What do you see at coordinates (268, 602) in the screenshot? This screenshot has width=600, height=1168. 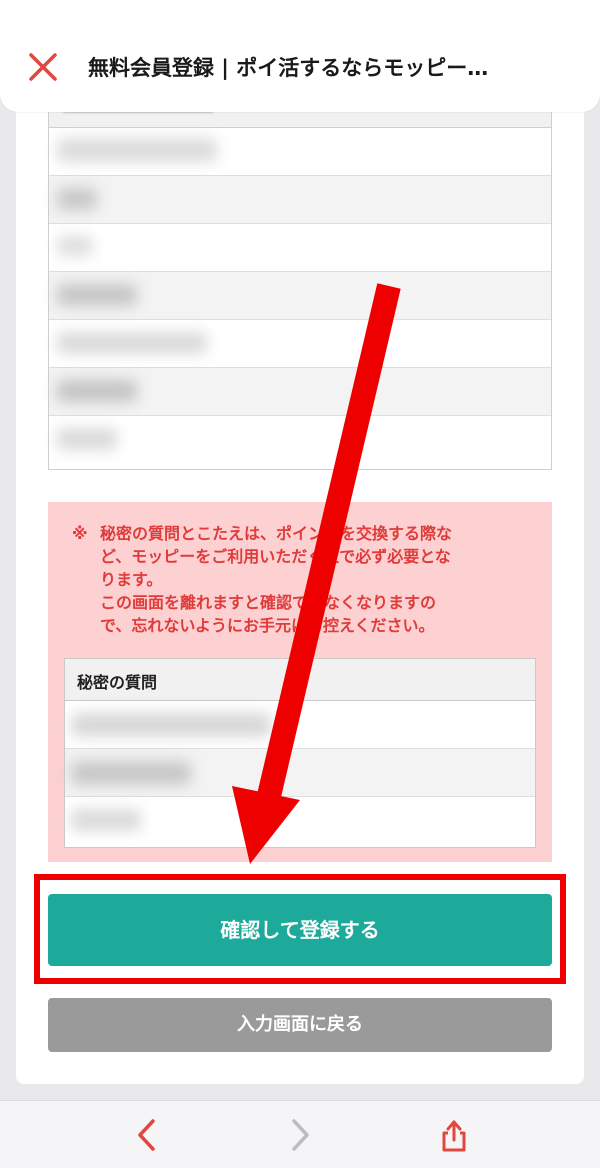 I see `notice-line: この画面を離れますと確認できなくなりますの` at bounding box center [268, 602].